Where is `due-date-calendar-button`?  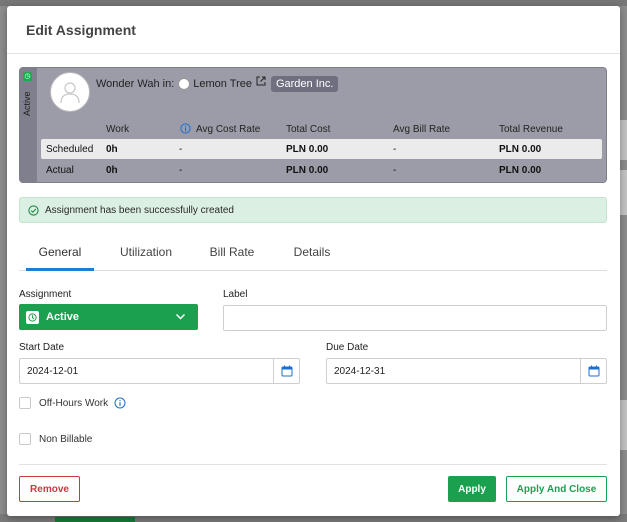 due-date-calendar-button is located at coordinates (593, 371).